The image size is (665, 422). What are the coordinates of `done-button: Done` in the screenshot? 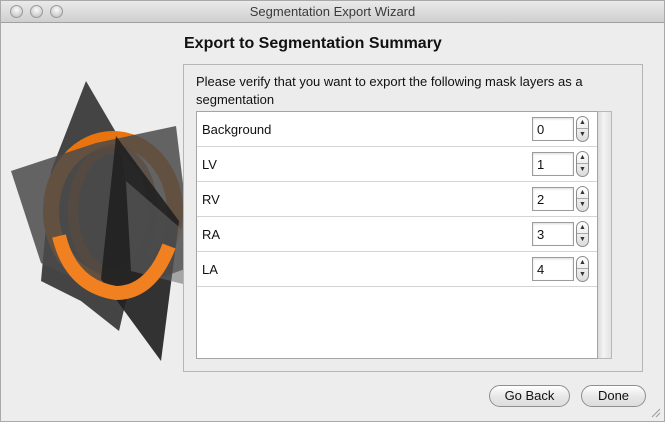 It's located at (613, 396).